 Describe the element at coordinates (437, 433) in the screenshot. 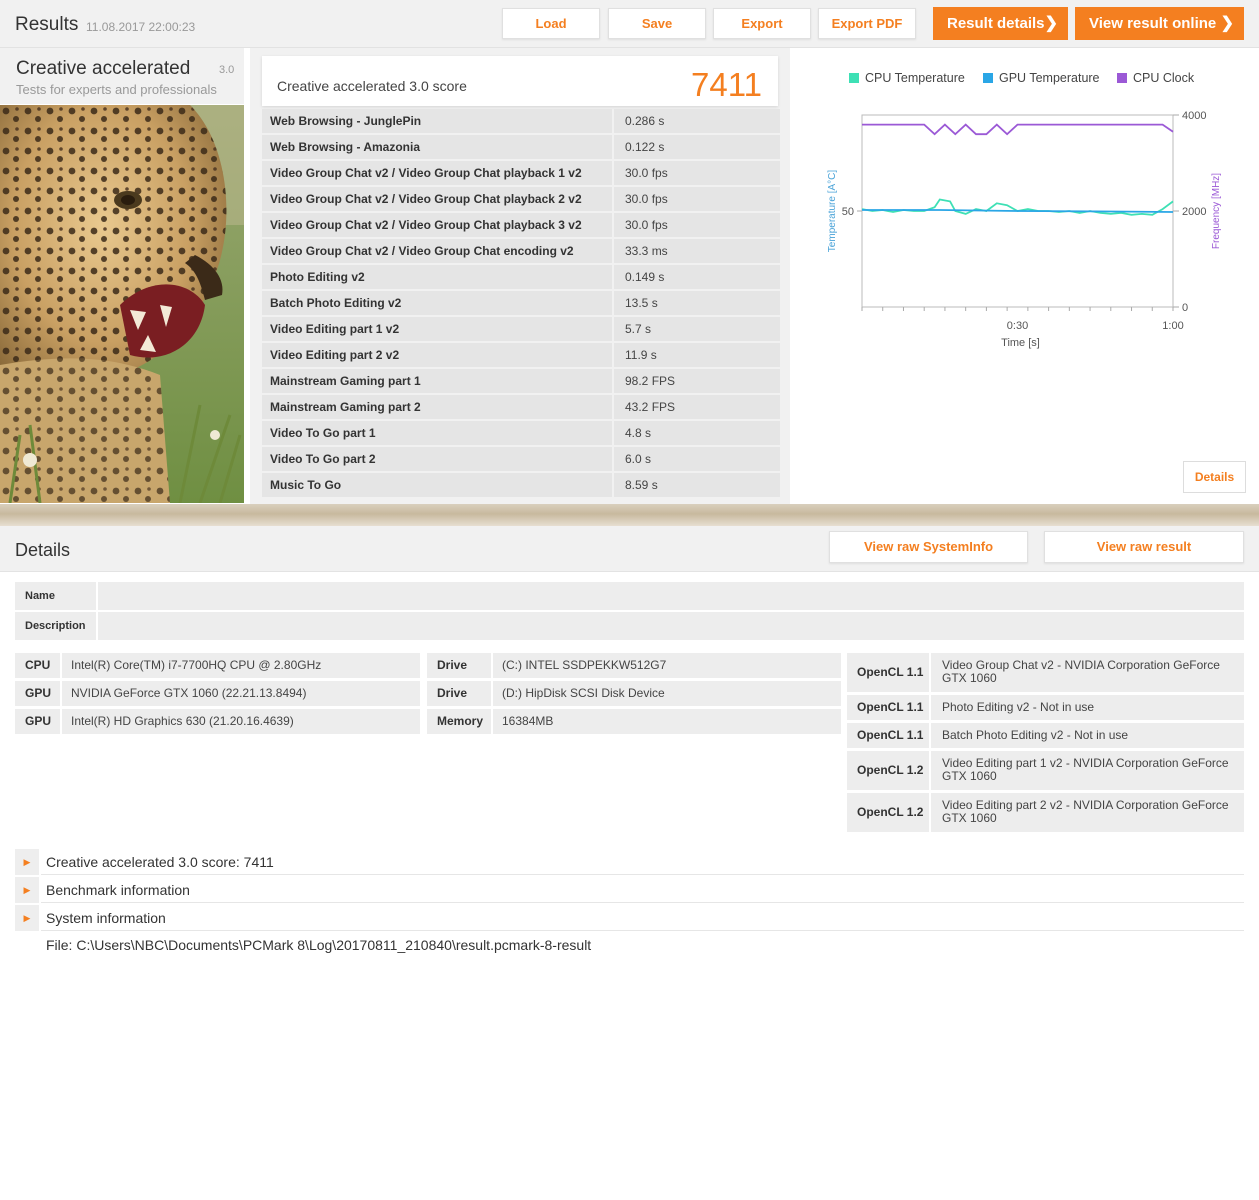

I see `result-name: Video To Go part 1` at that location.